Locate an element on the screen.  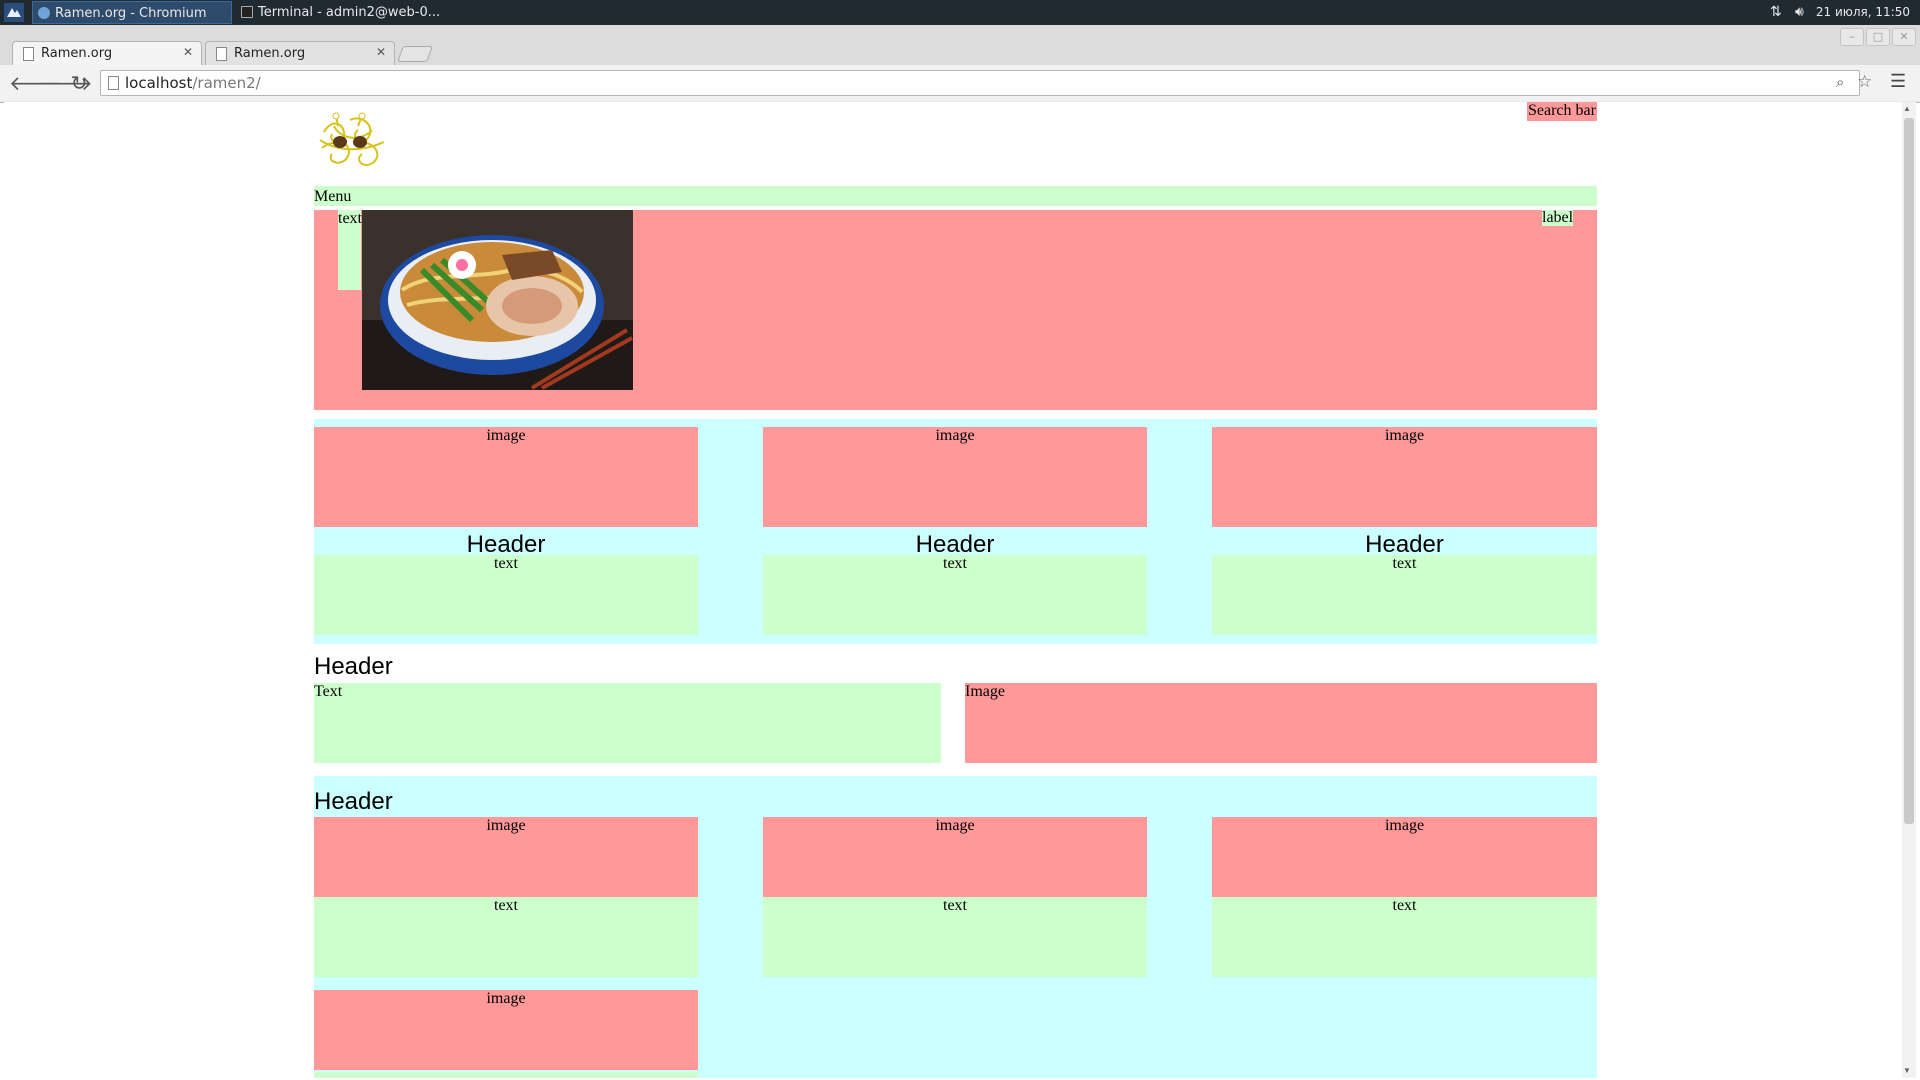
bookmark-star-icon: ☆ is located at coordinates (1864, 82).